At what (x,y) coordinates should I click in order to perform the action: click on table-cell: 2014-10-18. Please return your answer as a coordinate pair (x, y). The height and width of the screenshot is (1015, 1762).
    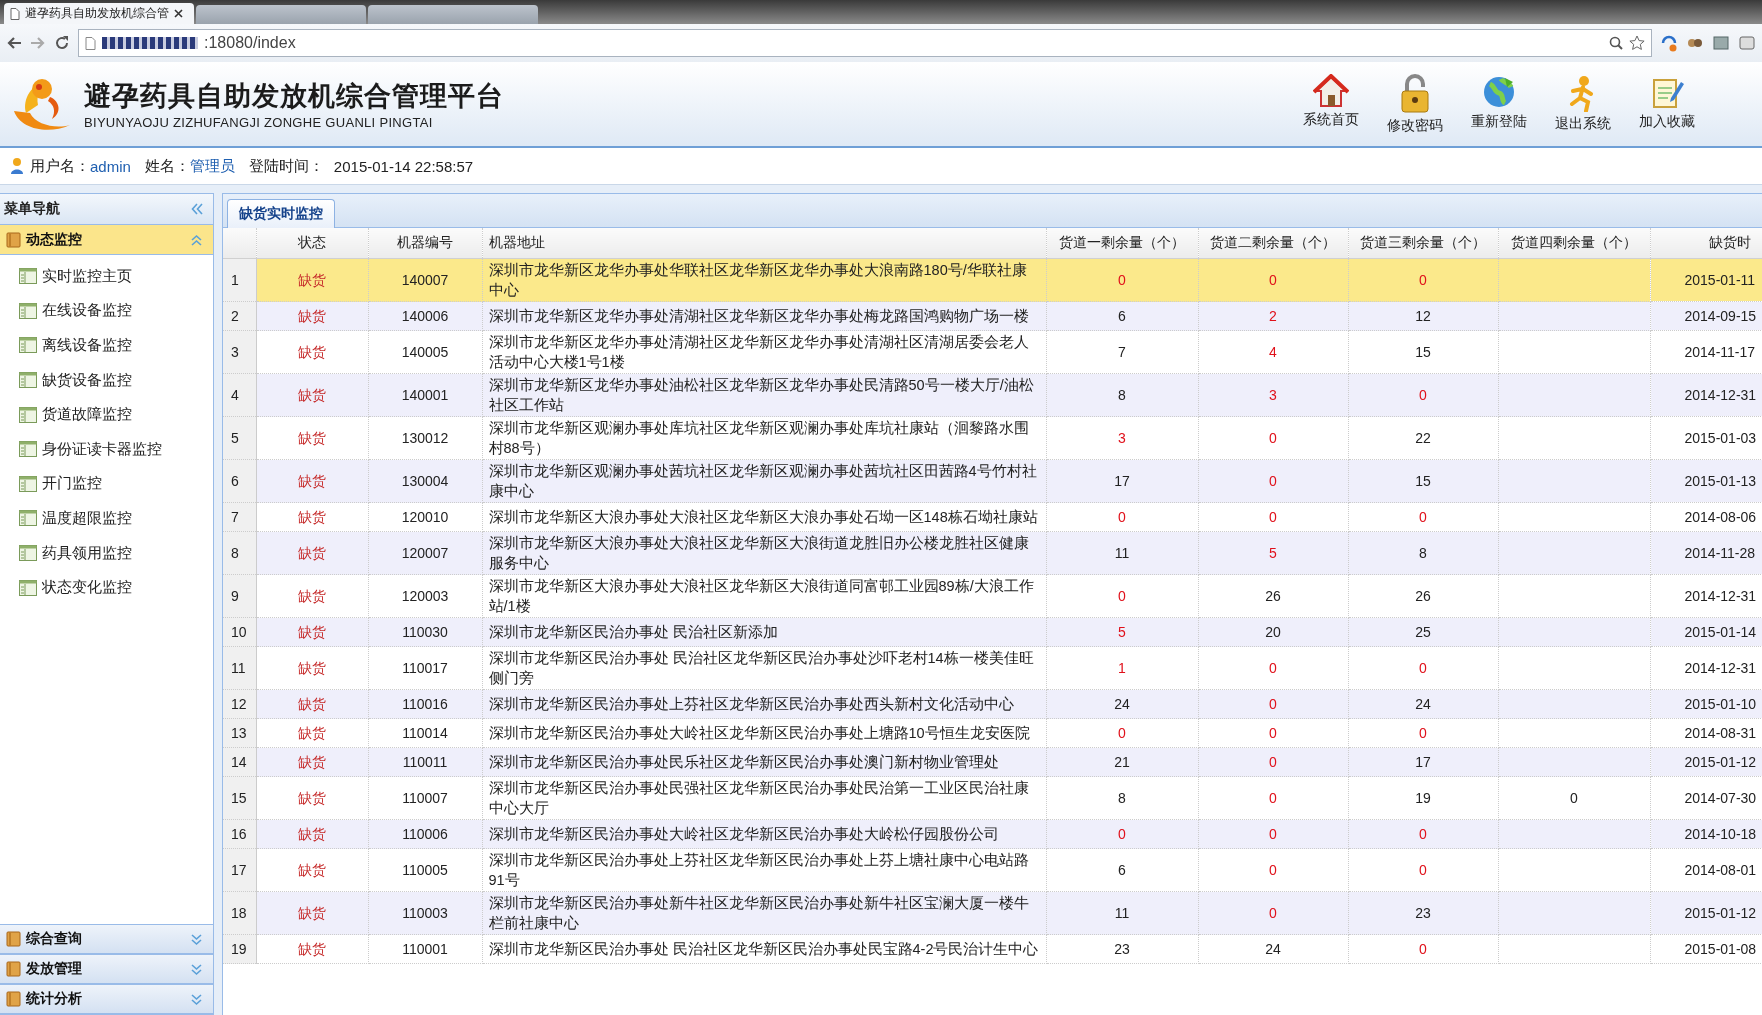
    Looking at the image, I should click on (1706, 834).